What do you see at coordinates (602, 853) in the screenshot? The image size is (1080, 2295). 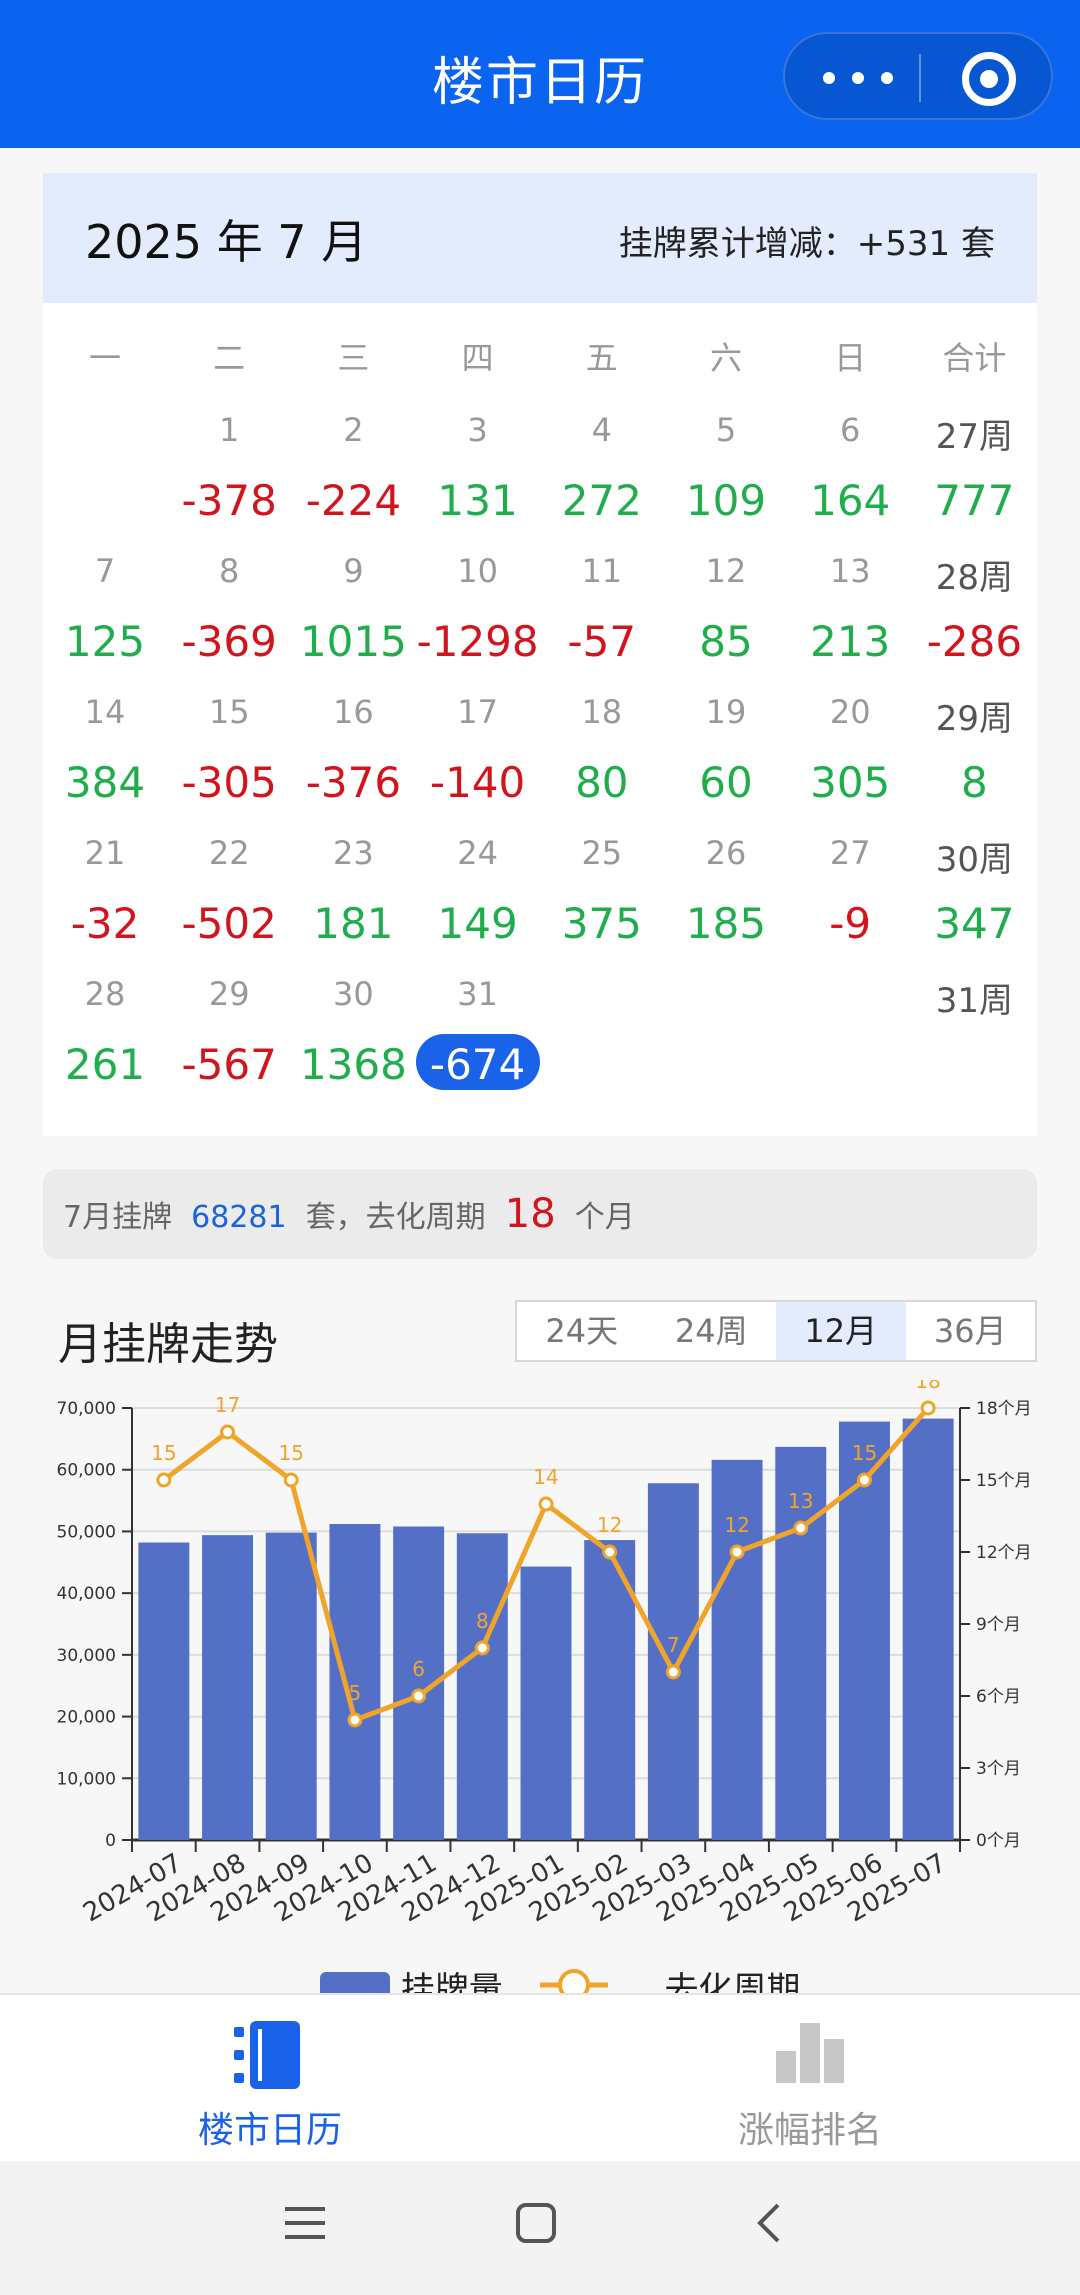 I see `calendar-day-number: 25` at bounding box center [602, 853].